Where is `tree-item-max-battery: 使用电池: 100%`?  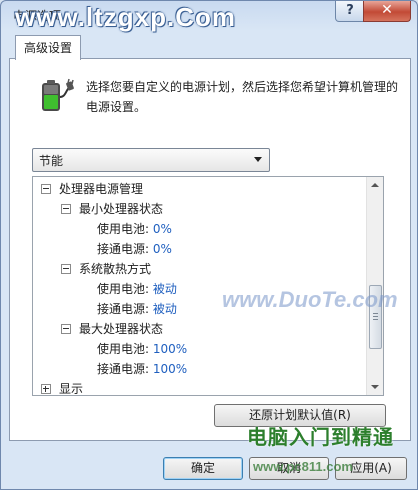
tree-item-max-battery: 使用电池: 100% is located at coordinates (142, 349).